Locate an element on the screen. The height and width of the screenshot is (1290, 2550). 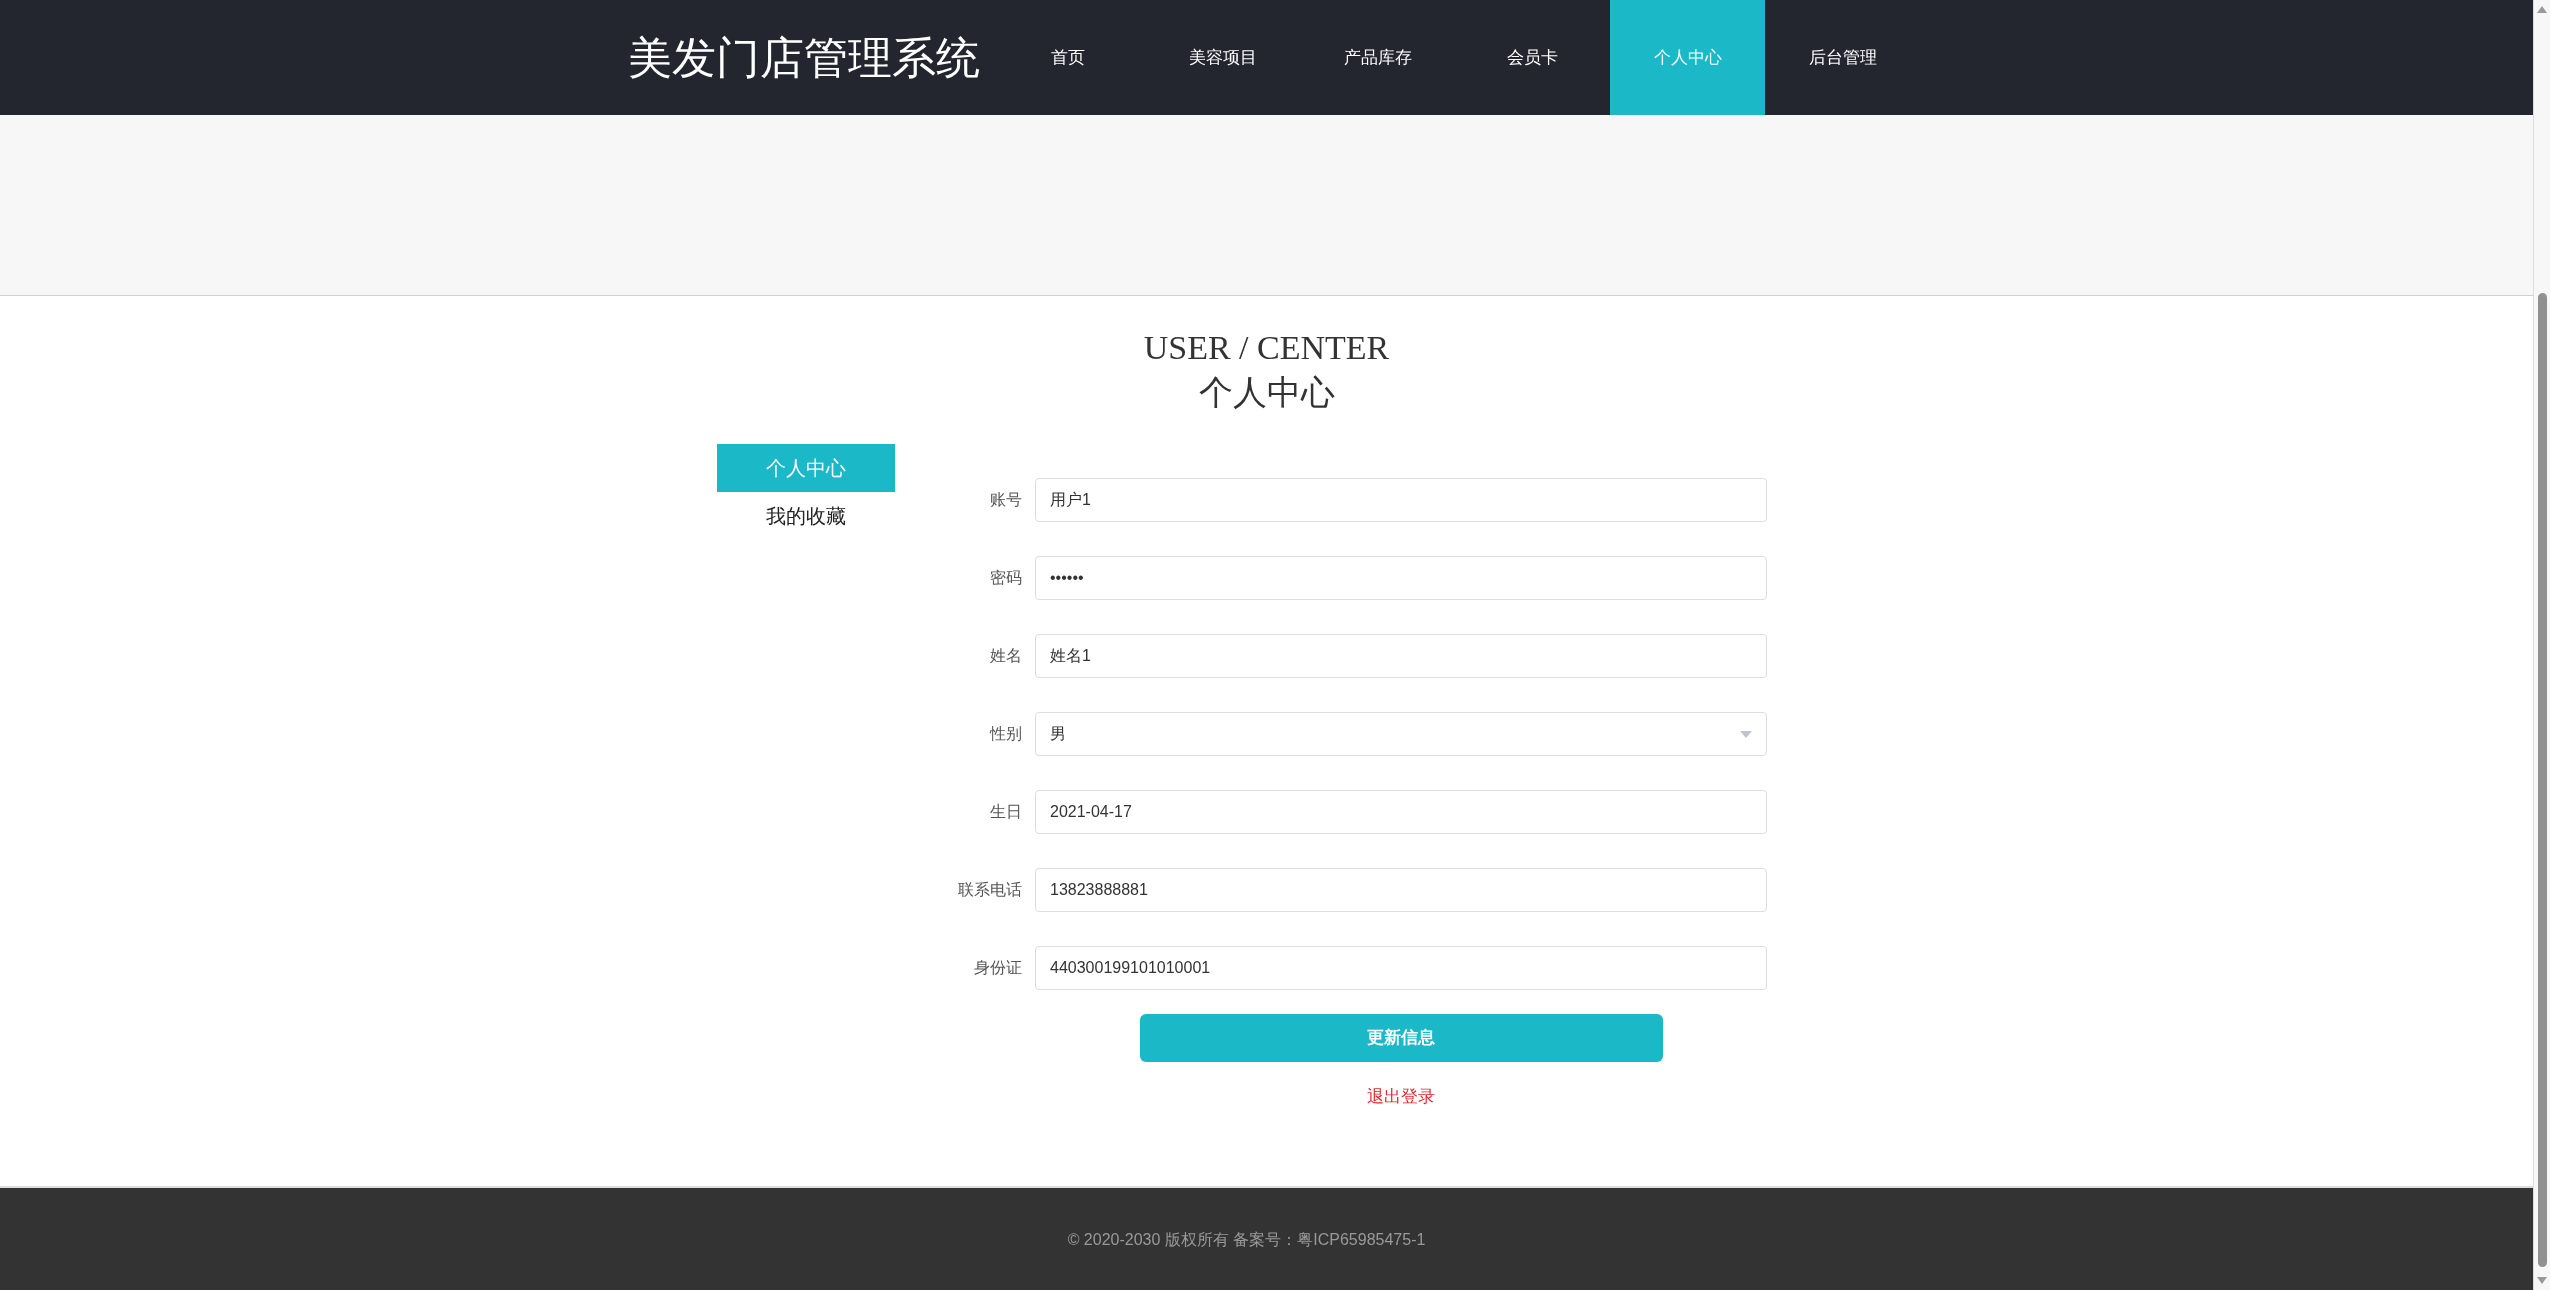
sidebar-item: 我的收藏 is located at coordinates (806, 516).